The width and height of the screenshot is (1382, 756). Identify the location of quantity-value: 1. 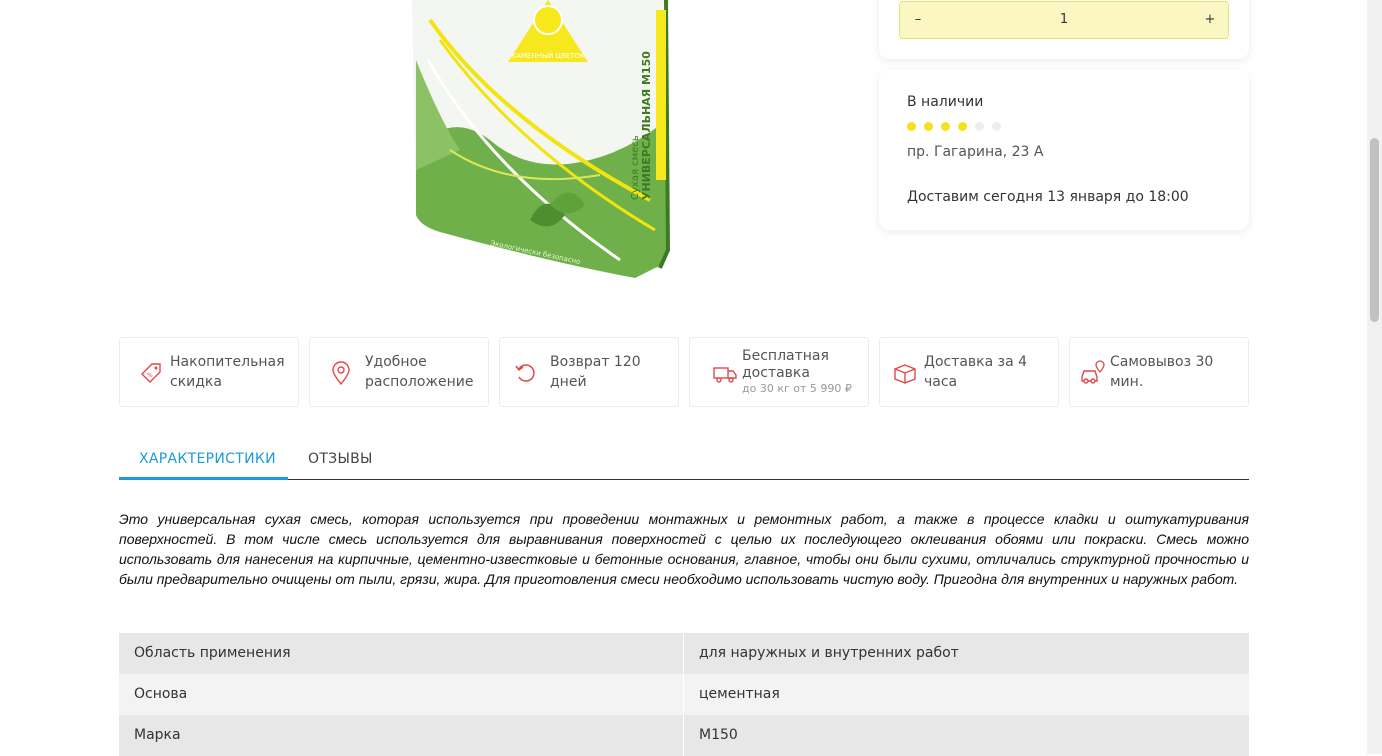
(1064, 20).